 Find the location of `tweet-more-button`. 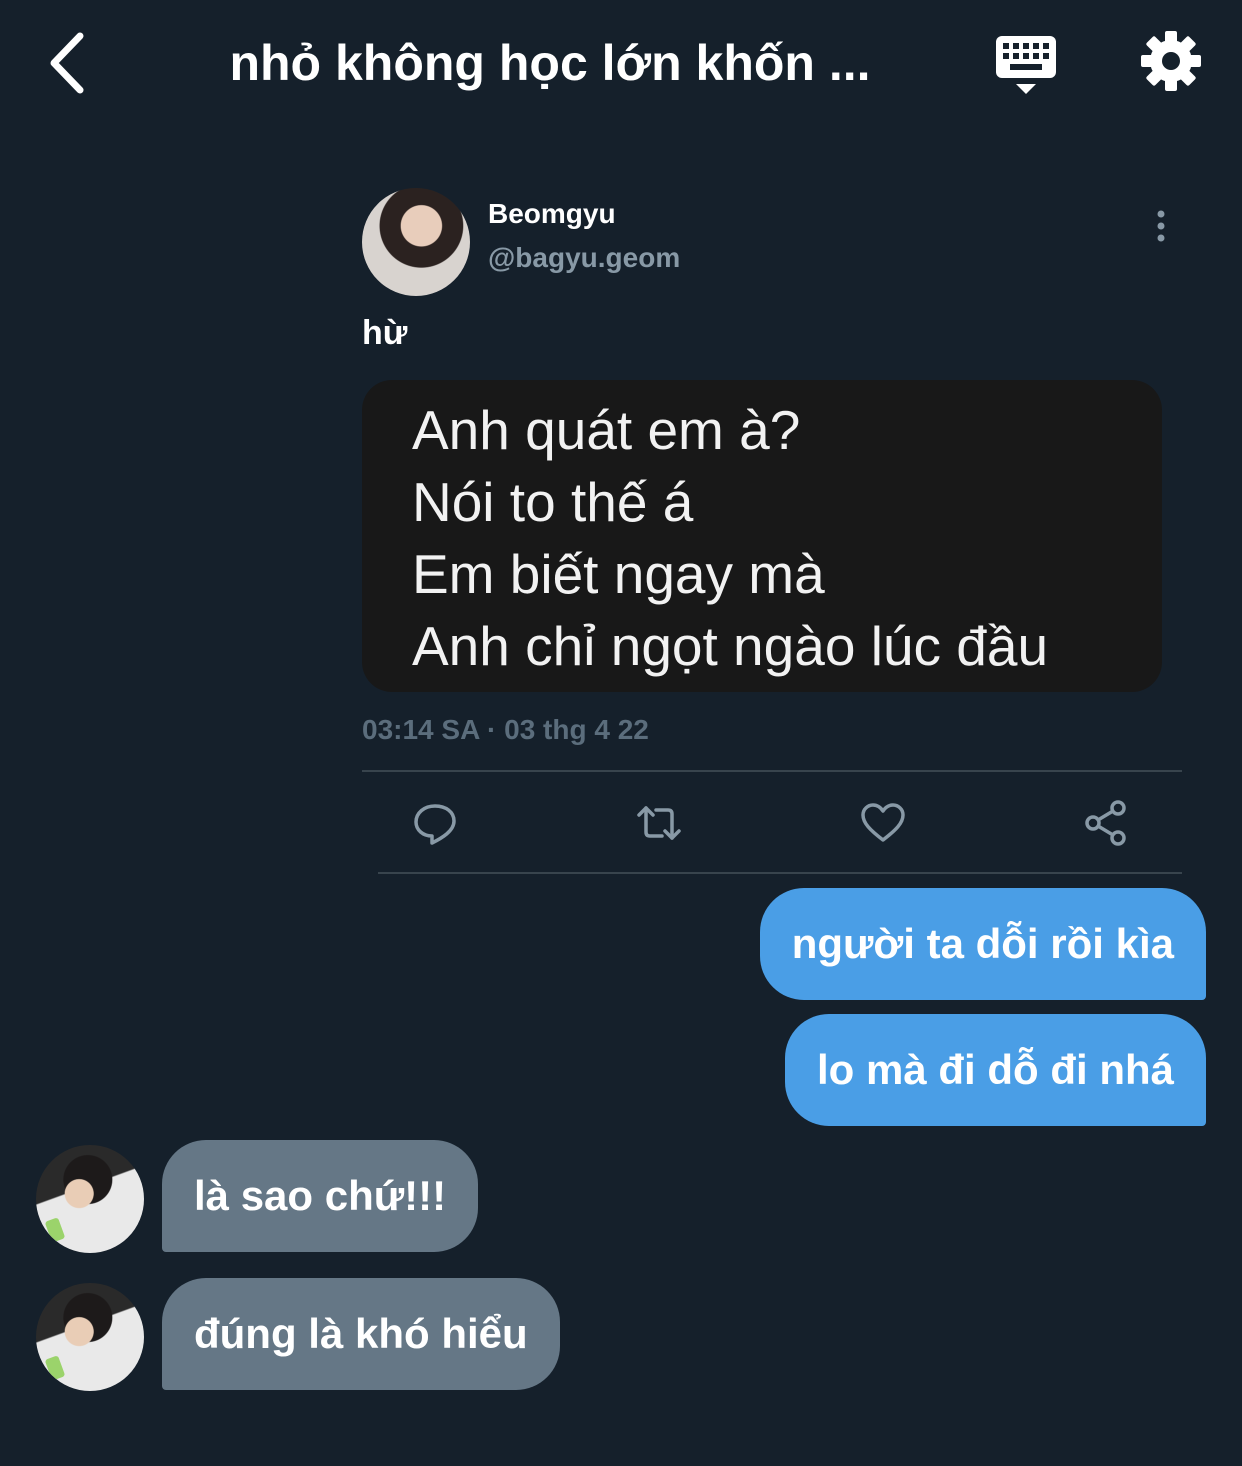

tweet-more-button is located at coordinates (1161, 226).